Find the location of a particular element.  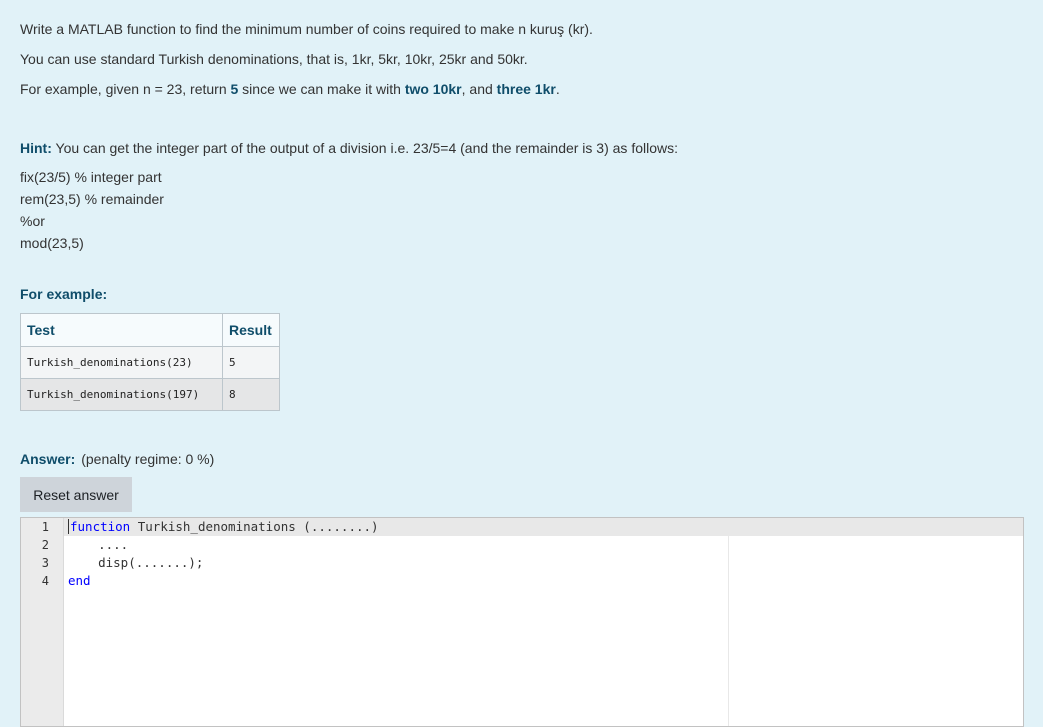

answer-label: Answer: is located at coordinates (48, 459).